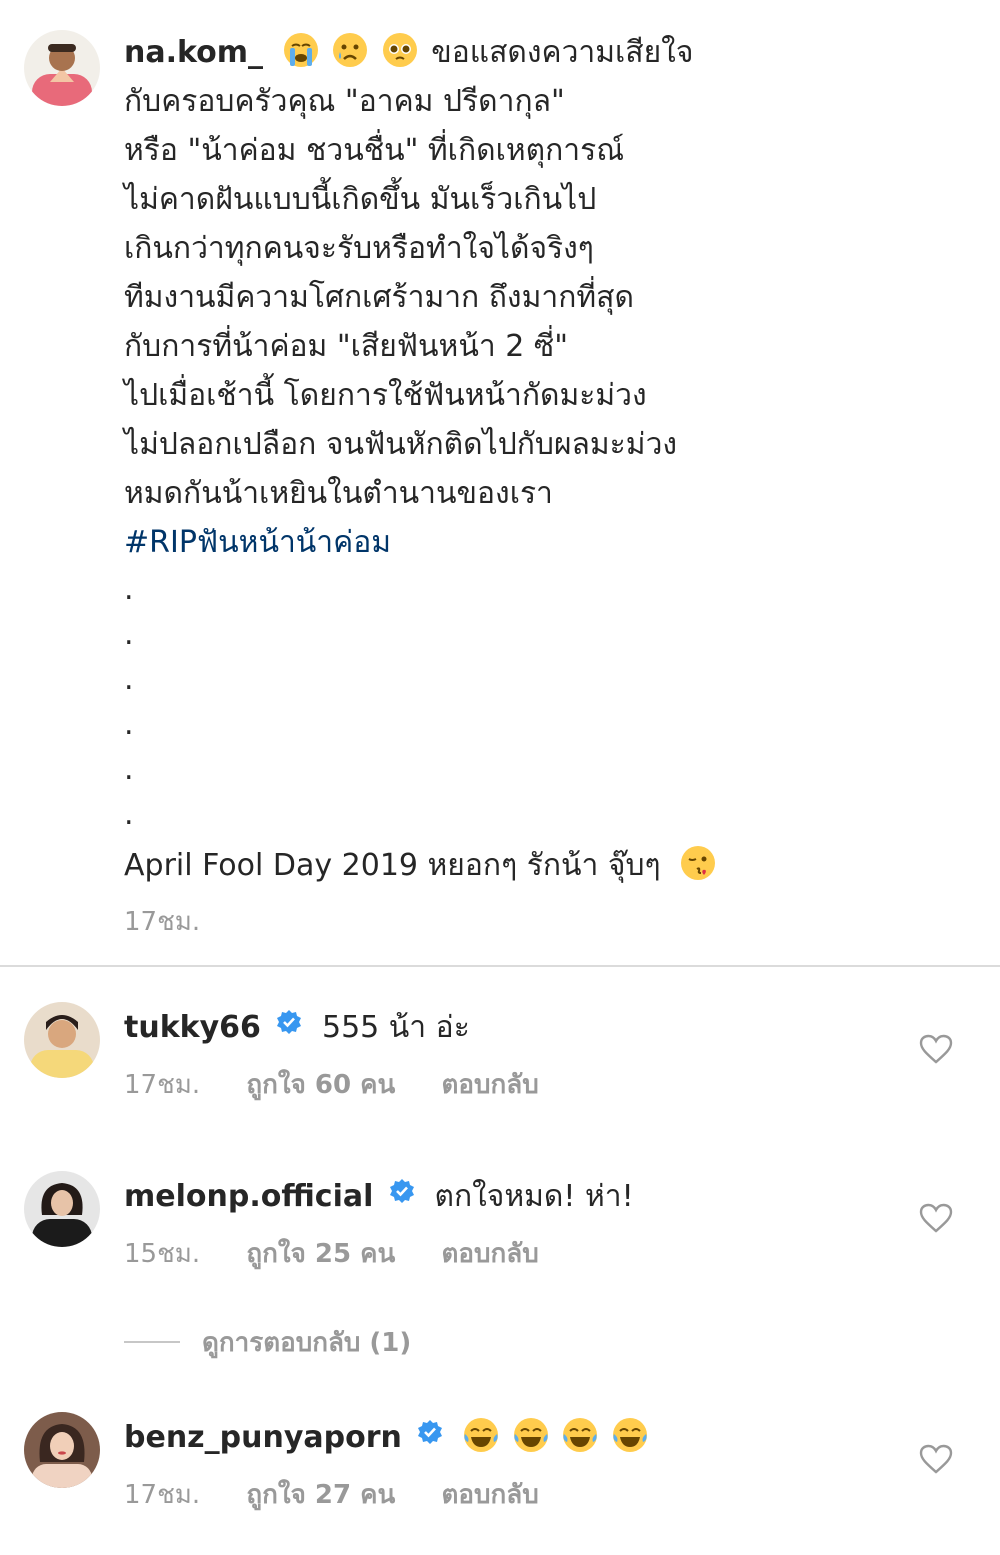 The image size is (1000, 1555). I want to click on caption-line: ไปเมื่อเช้านี้ โดยการใช้ฟันหน้ากัดมะม่วง, so click(385, 395).